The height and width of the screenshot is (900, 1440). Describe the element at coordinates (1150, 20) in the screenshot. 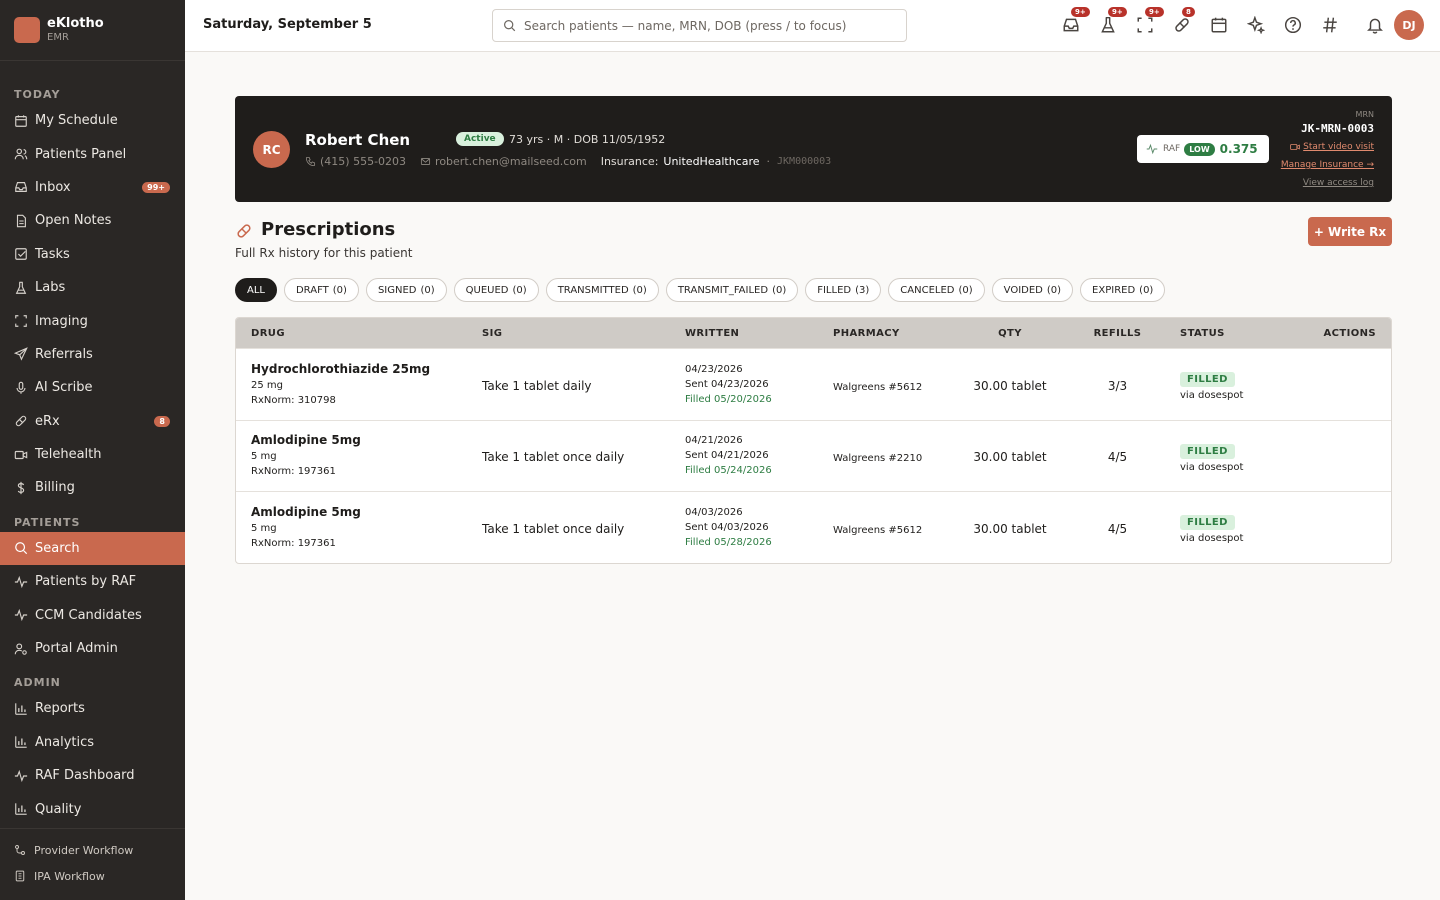

I see `scan-button: 9+` at that location.